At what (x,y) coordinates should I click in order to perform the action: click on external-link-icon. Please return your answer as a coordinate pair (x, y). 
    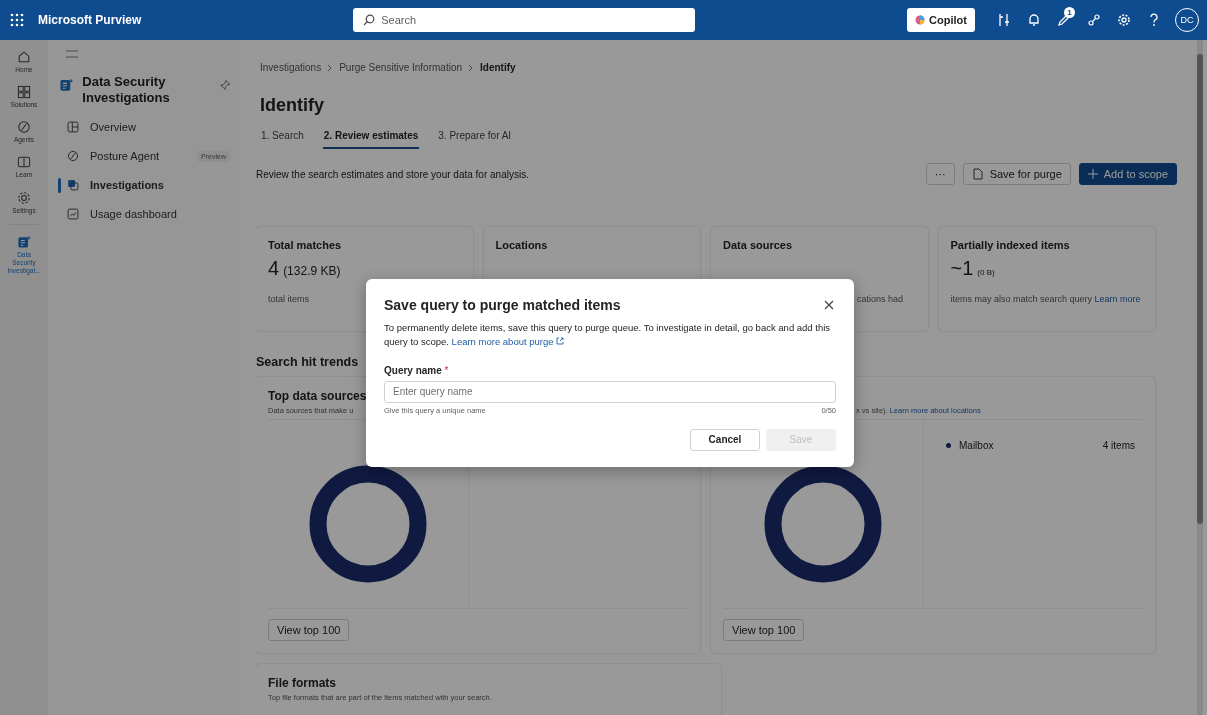
    Looking at the image, I should click on (560, 340).